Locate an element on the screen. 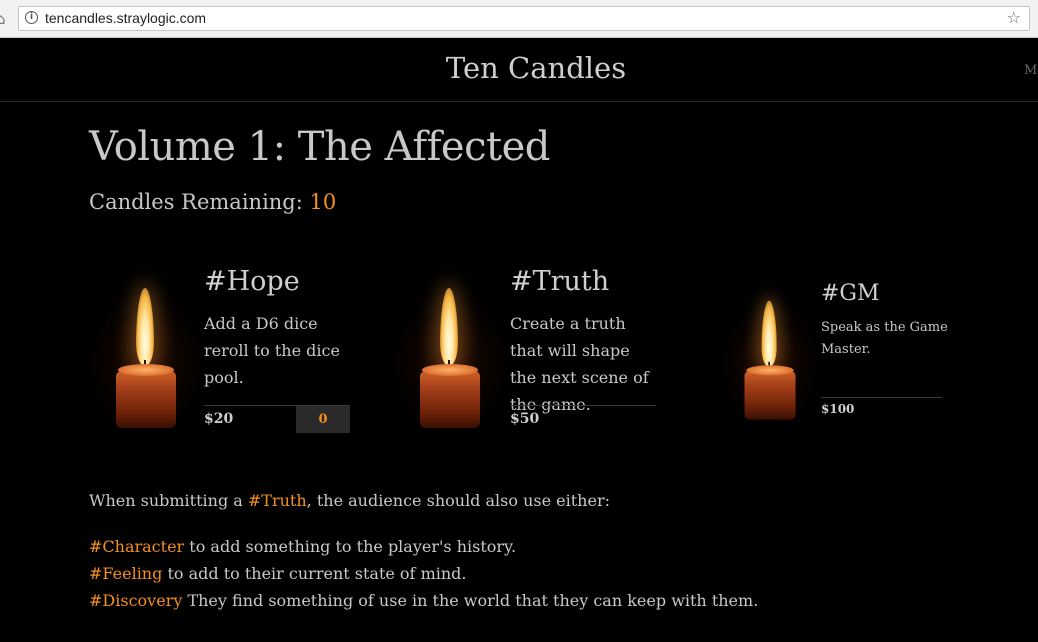 This screenshot has height=642, width=1038. card-description-hope: Add a D6 dice reroll to the dice pool. is located at coordinates (272, 350).